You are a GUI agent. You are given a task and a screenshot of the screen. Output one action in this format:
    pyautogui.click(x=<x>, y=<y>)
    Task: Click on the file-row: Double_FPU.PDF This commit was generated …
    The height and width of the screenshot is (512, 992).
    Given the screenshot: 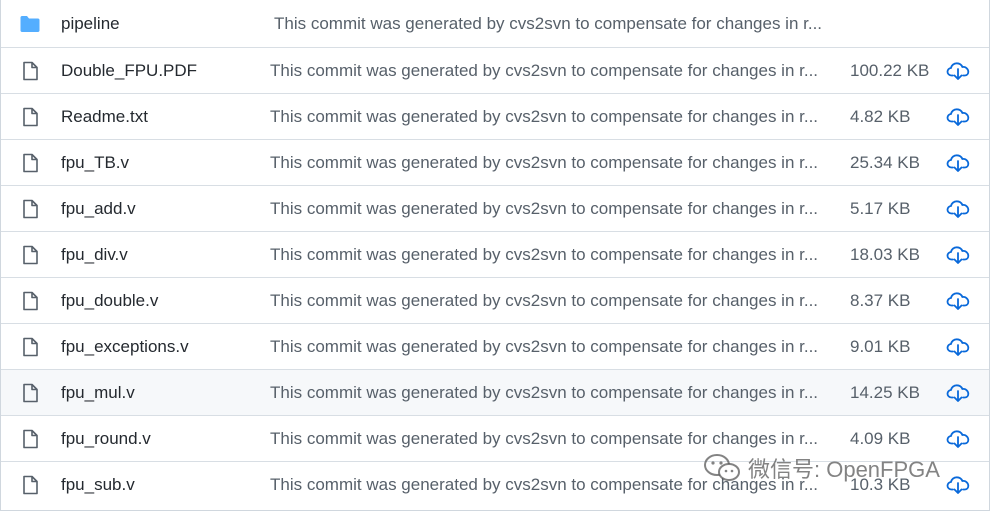 What is the action you would take?
    pyautogui.click(x=495, y=70)
    